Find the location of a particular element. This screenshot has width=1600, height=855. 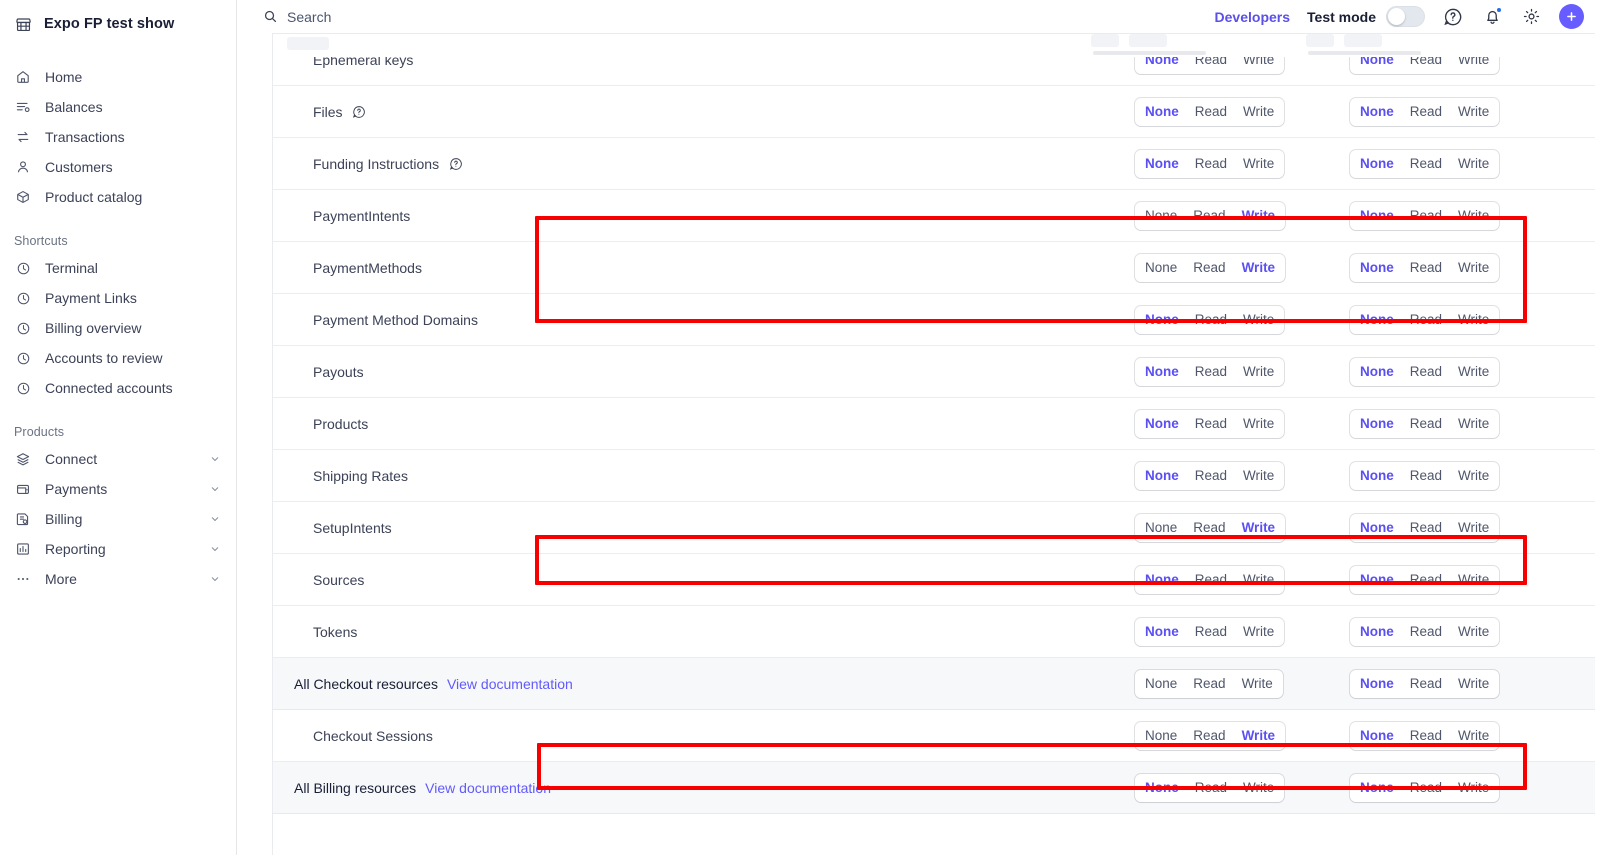

sidebar-item-payments: Payments is located at coordinates (118, 489).